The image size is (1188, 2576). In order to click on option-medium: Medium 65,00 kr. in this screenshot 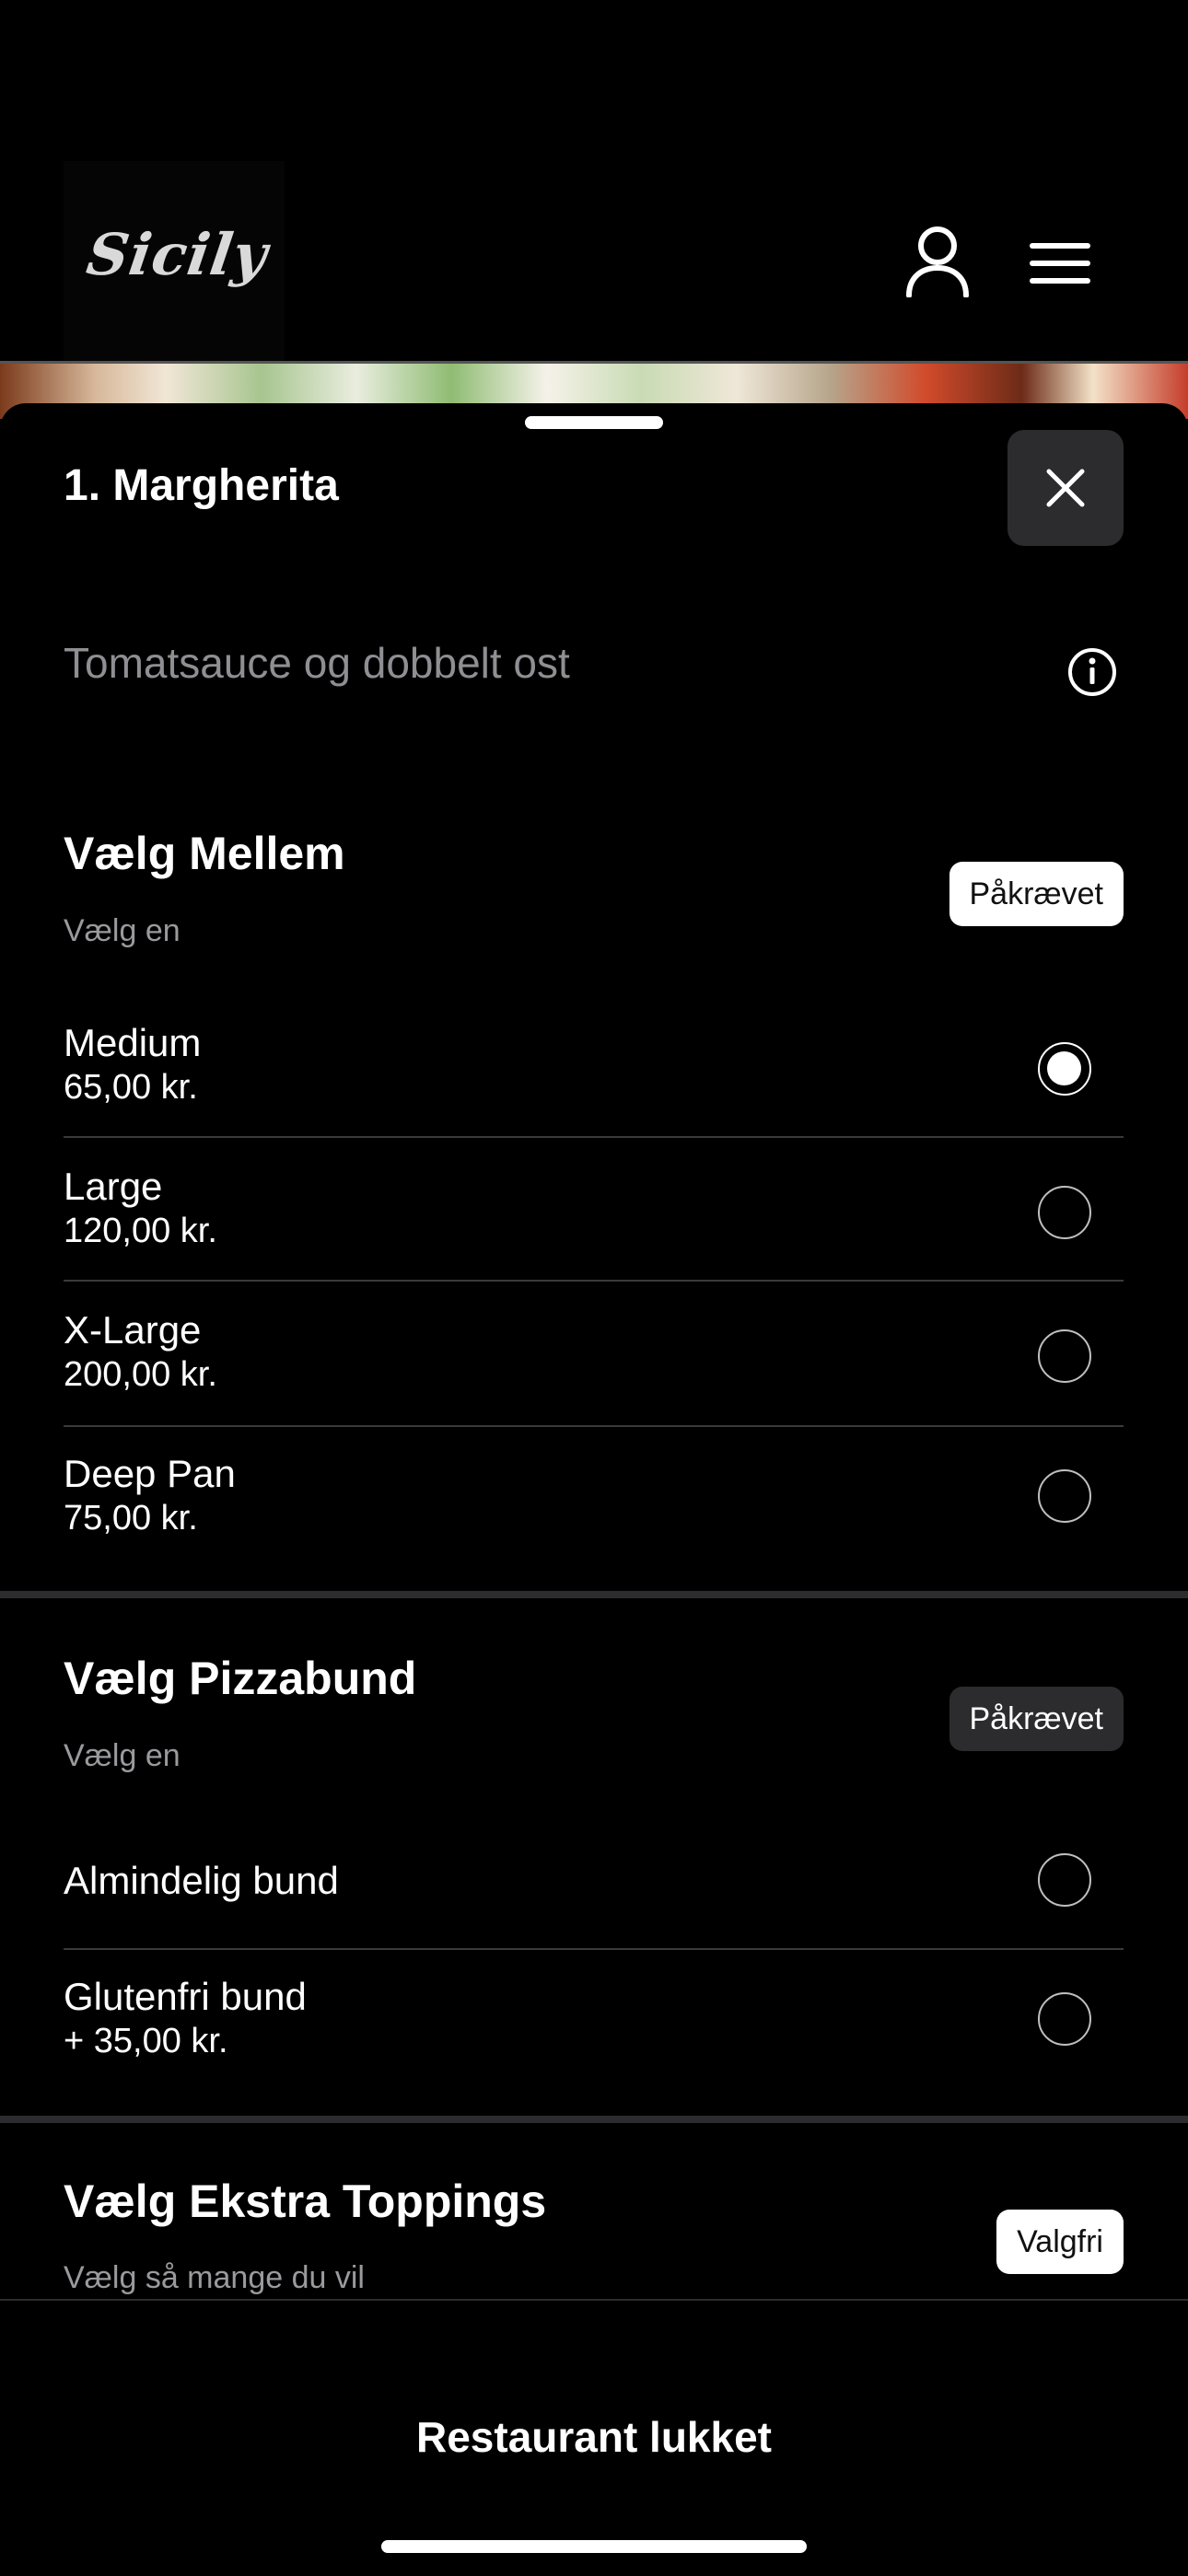, I will do `click(594, 1064)`.